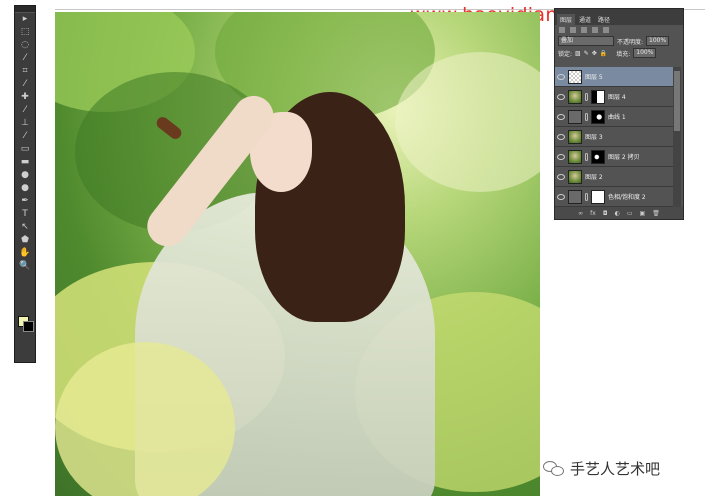 Image resolution: width=705 pixels, height=501 pixels. Describe the element at coordinates (677, 137) in the screenshot. I see `layer-list-scrollbar` at that location.